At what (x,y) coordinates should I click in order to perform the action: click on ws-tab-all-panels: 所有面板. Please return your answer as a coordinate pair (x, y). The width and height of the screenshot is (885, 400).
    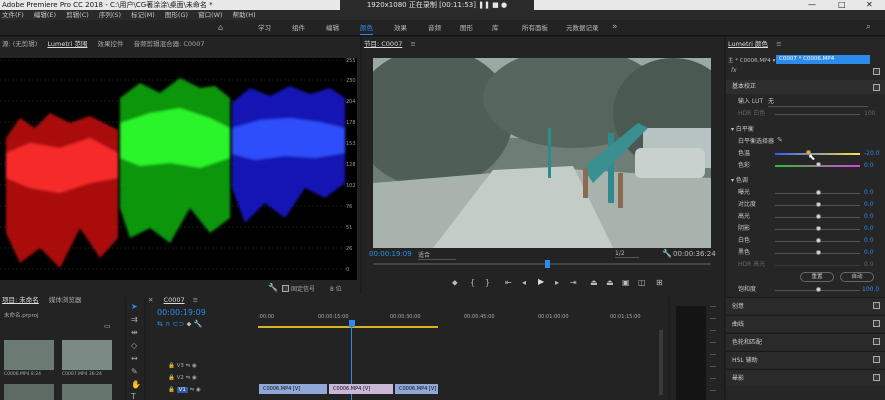
    Looking at the image, I should click on (535, 28).